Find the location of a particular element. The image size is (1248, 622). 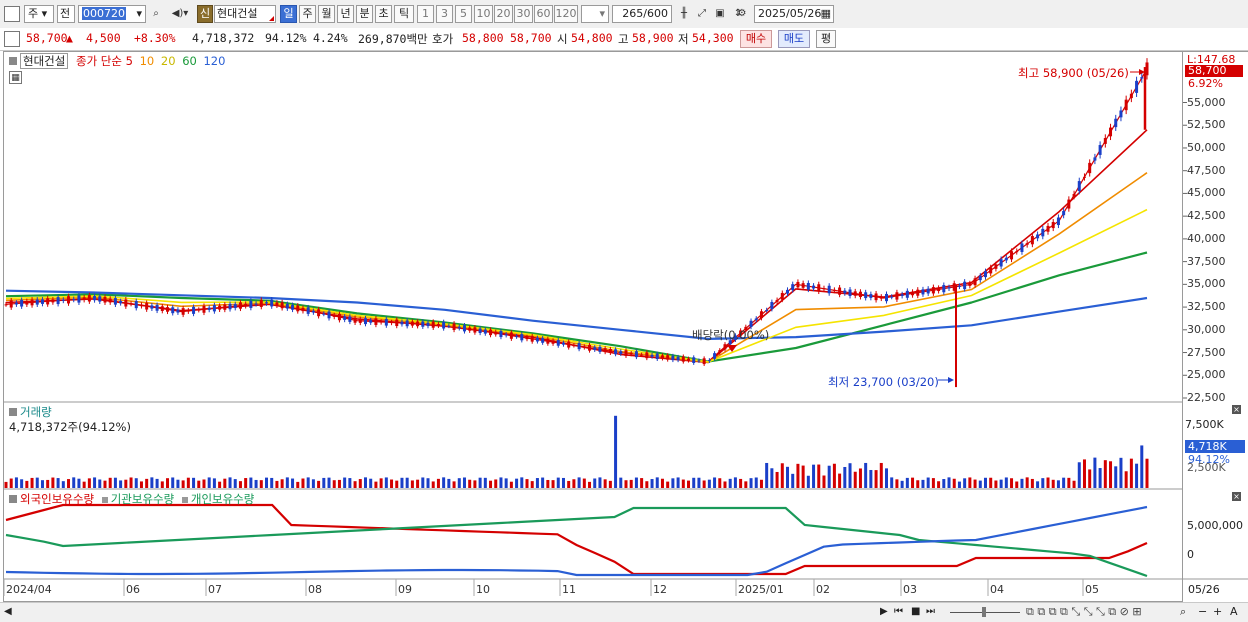

volume-tick-7500k: 7,500K is located at coordinates (1204, 424).